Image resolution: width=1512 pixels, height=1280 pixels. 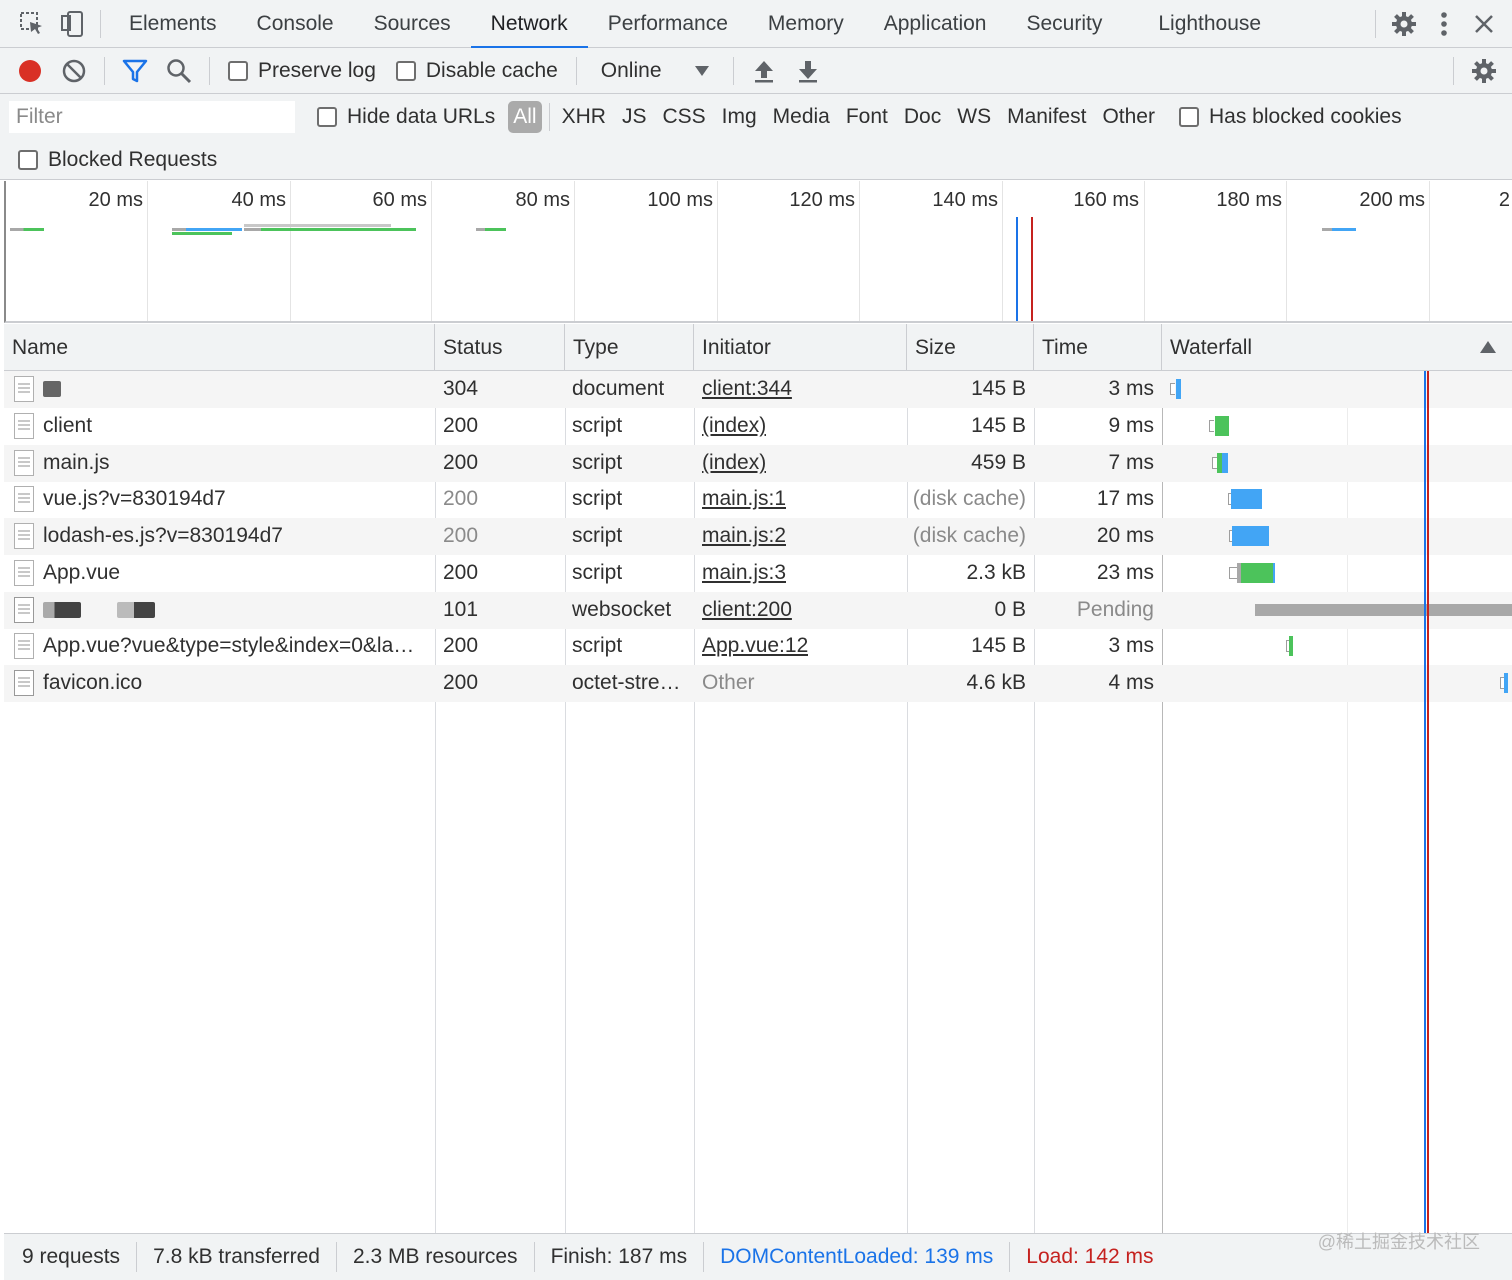 What do you see at coordinates (406, 117) in the screenshot?
I see `hide-data-urls-checkbox: Hide data URLs` at bounding box center [406, 117].